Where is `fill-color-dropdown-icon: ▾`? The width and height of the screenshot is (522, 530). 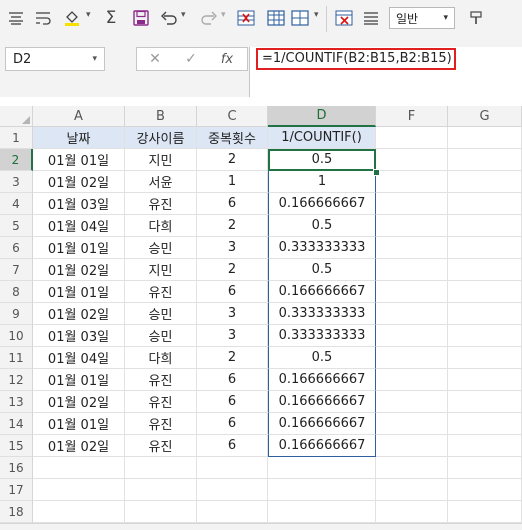 fill-color-dropdown-icon: ▾ is located at coordinates (88, 15).